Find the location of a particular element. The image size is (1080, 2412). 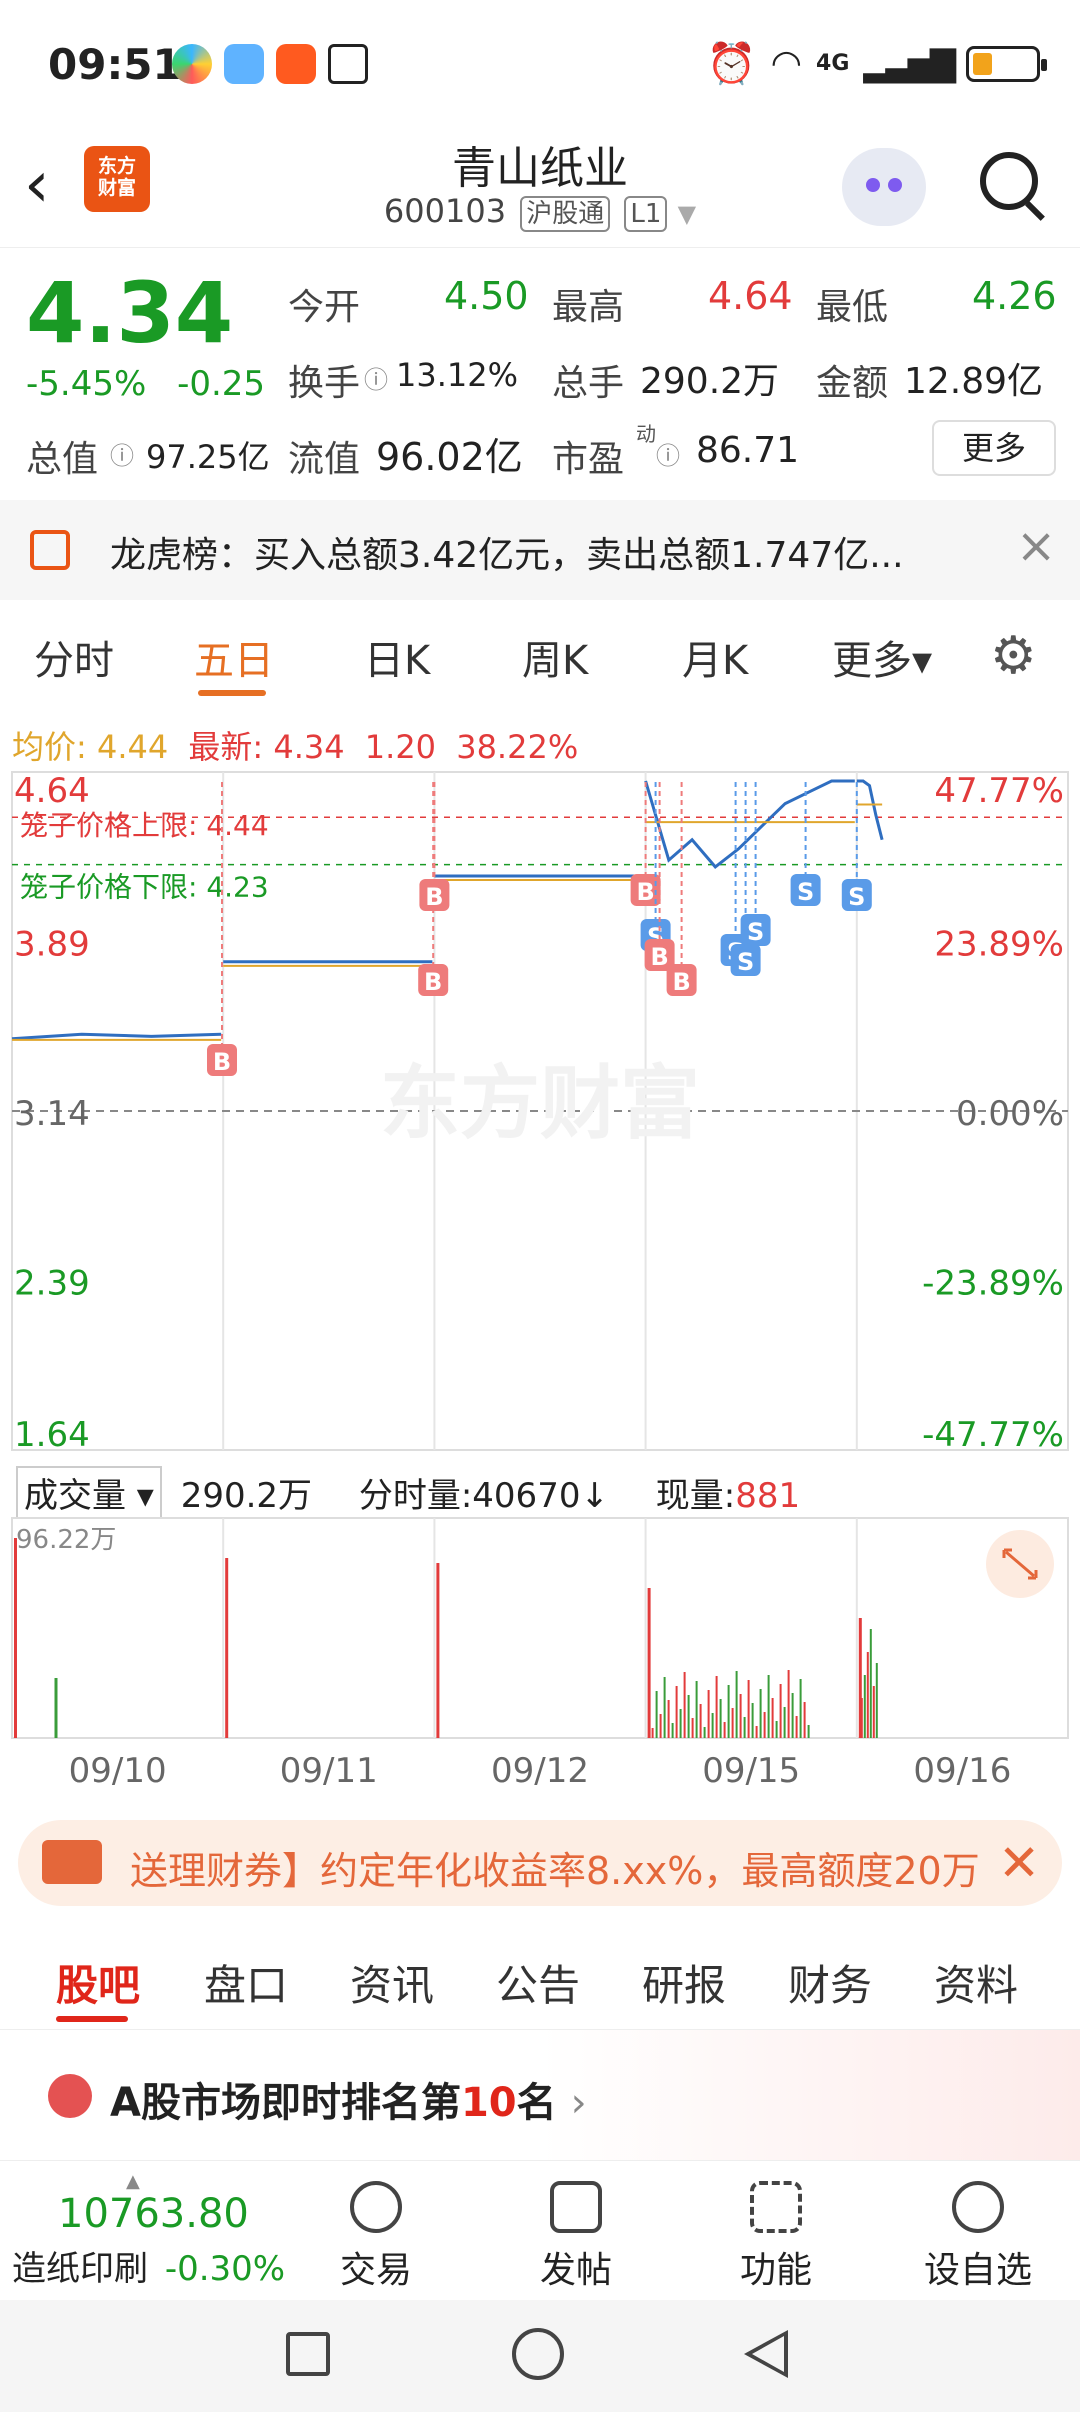

signal-label: B is located at coordinates (645, 892).